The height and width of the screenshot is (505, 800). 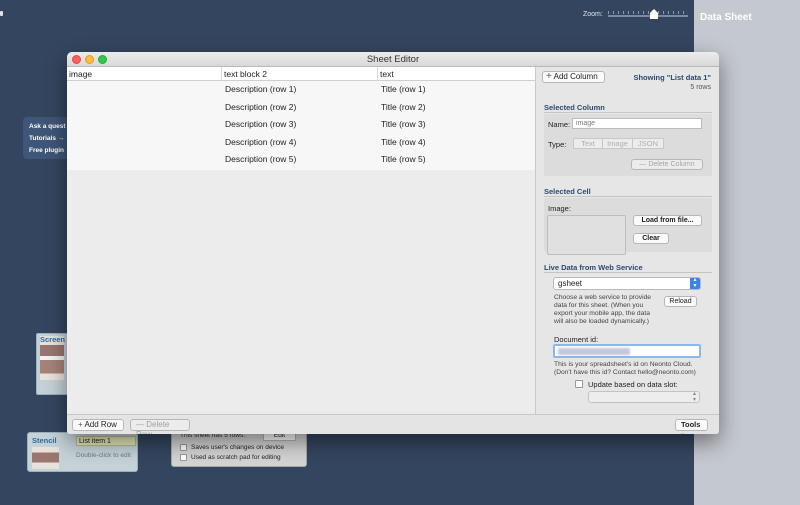 What do you see at coordinates (260, 160) in the screenshot?
I see `cell-description: Description (row 5)` at bounding box center [260, 160].